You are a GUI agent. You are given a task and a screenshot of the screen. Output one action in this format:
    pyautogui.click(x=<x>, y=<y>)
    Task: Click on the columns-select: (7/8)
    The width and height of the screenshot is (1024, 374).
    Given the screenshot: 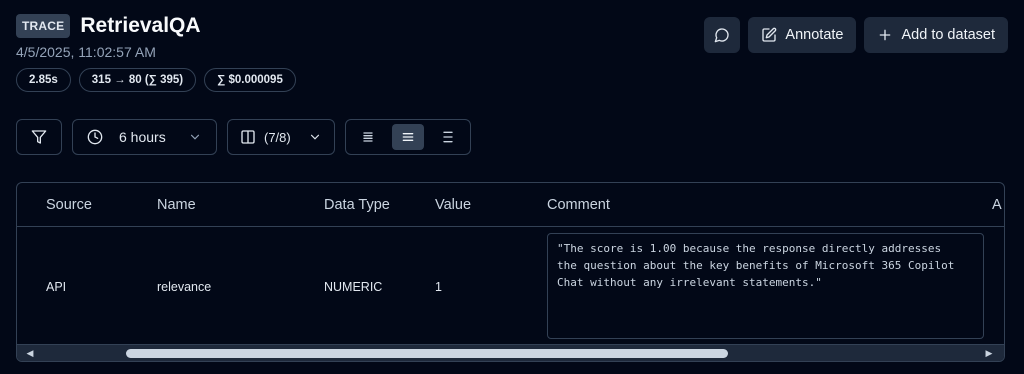 What is the action you would take?
    pyautogui.click(x=281, y=137)
    